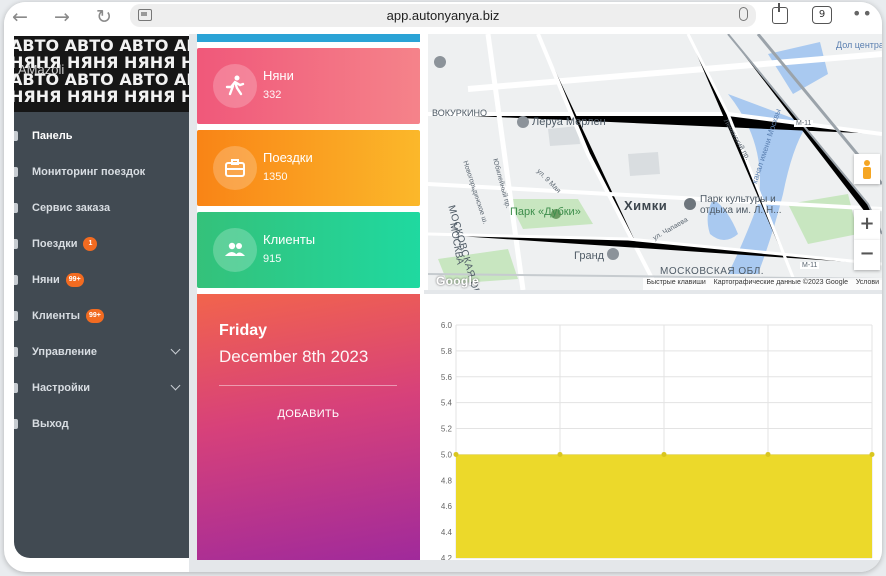 Image resolution: width=886 pixels, height=576 pixels. Describe the element at coordinates (780, 13) in the screenshot. I see `share-icon` at that location.